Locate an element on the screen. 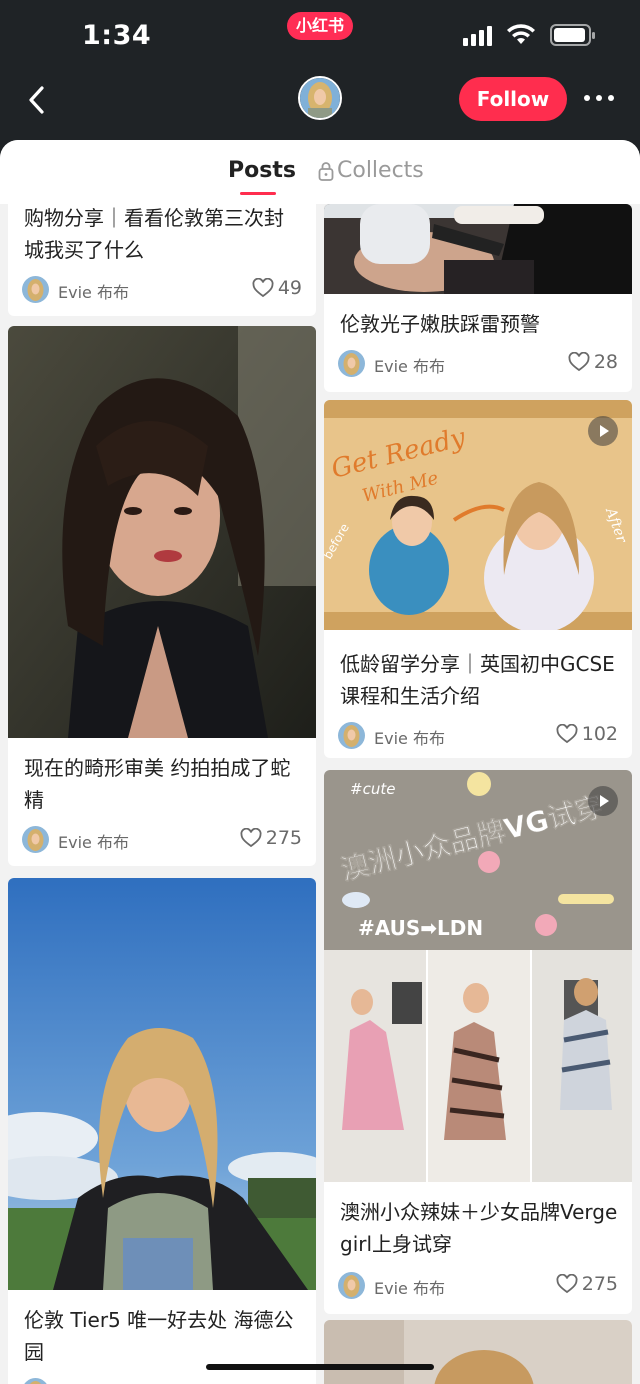 The width and height of the screenshot is (640, 1384). post-title: 伦敦光子嫩肤踩雷预警 is located at coordinates (440, 324).